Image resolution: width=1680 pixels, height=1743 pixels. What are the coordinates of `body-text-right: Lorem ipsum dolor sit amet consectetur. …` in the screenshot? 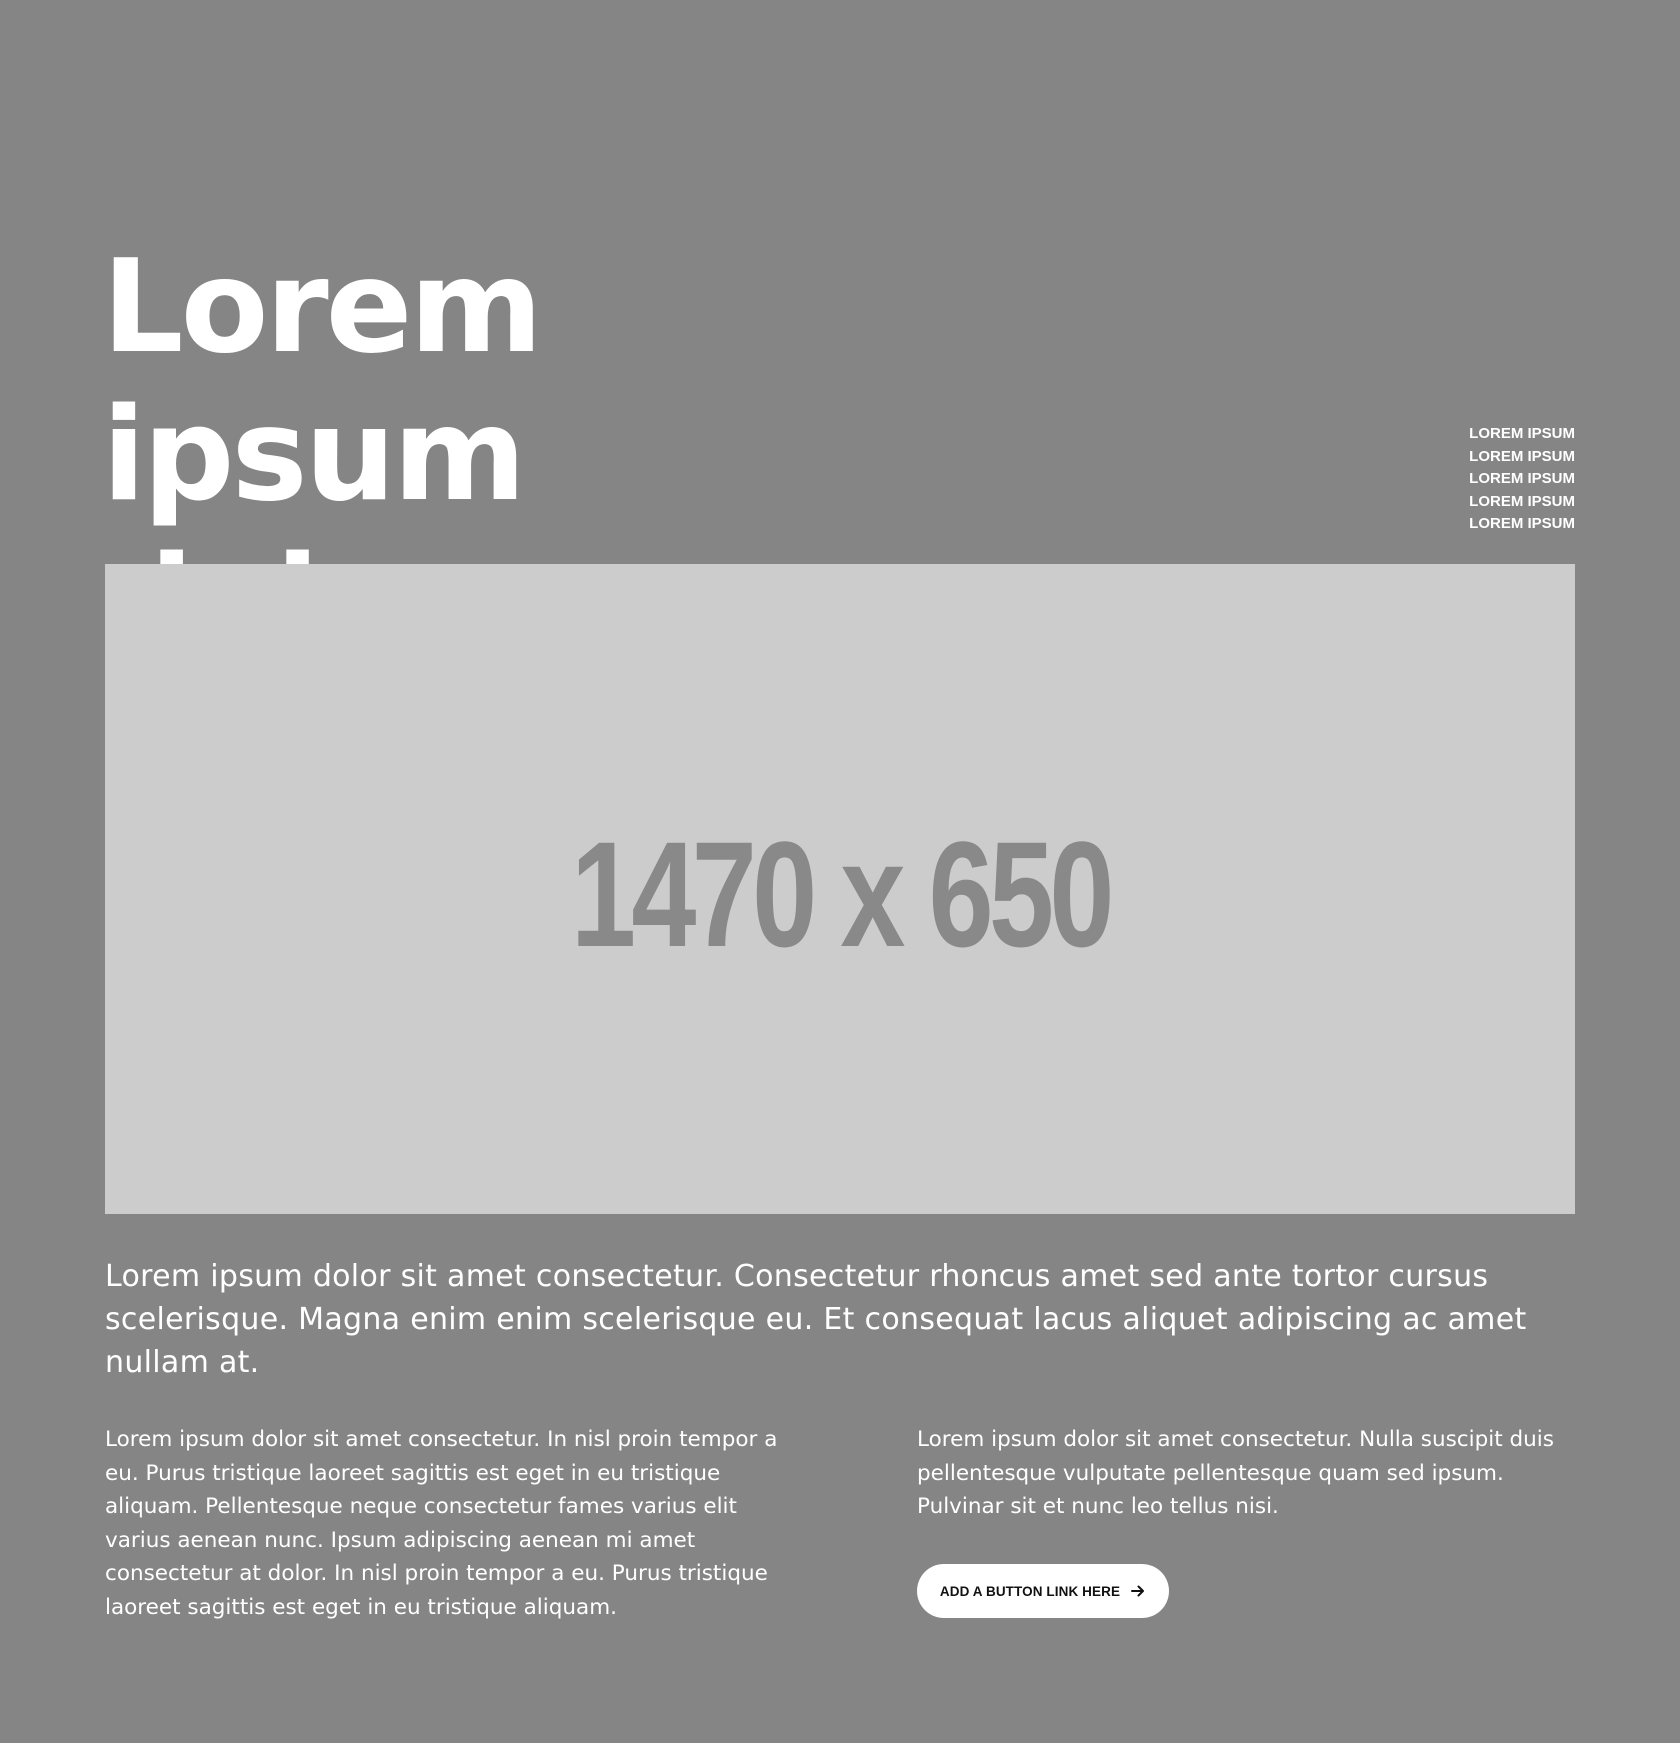 It's located at (1235, 1473).